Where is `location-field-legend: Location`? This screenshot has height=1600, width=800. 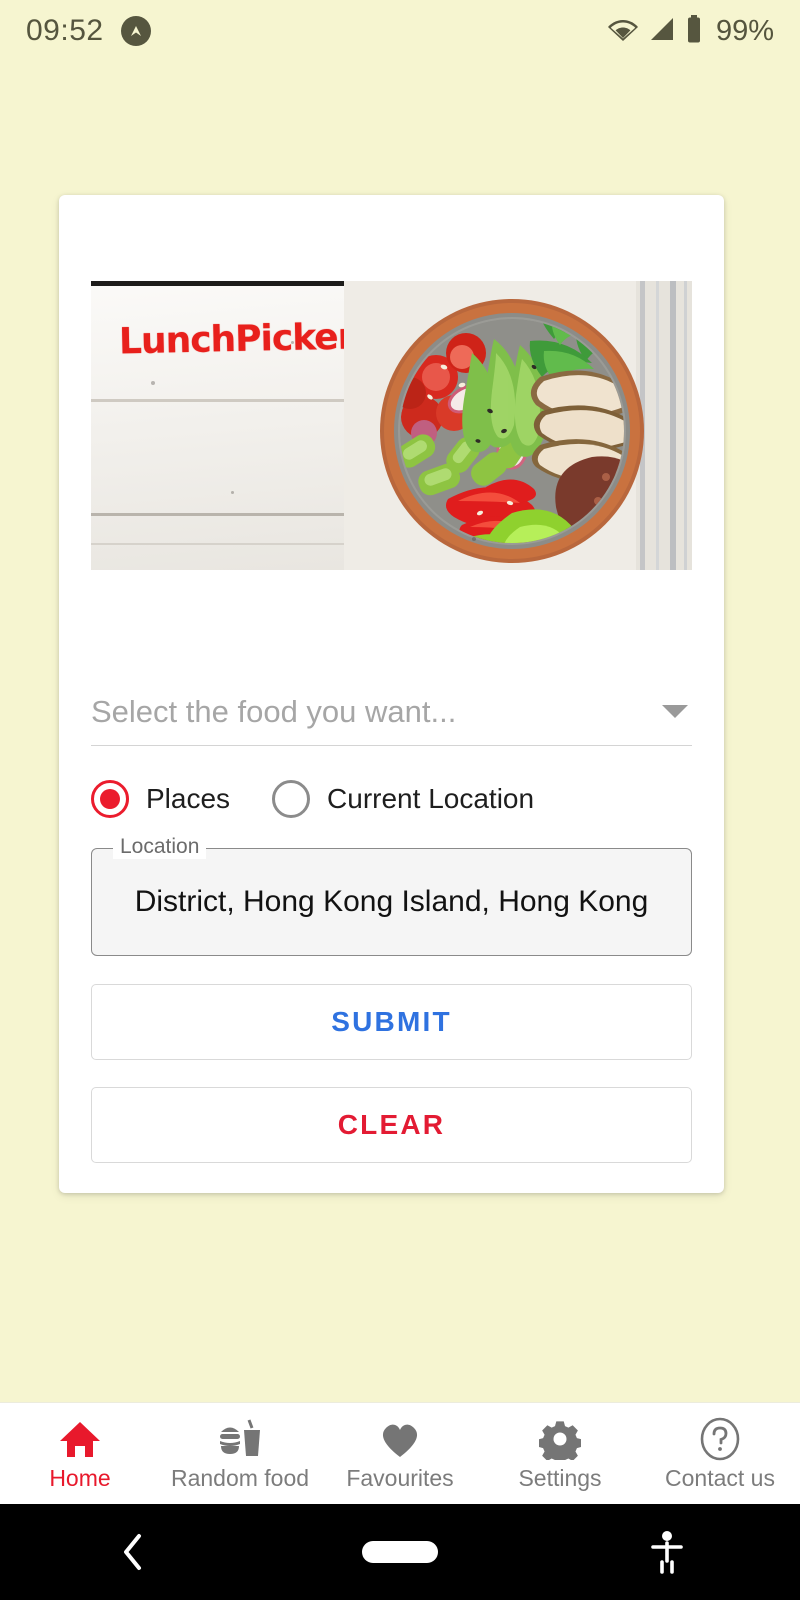 location-field-legend: Location is located at coordinates (160, 847).